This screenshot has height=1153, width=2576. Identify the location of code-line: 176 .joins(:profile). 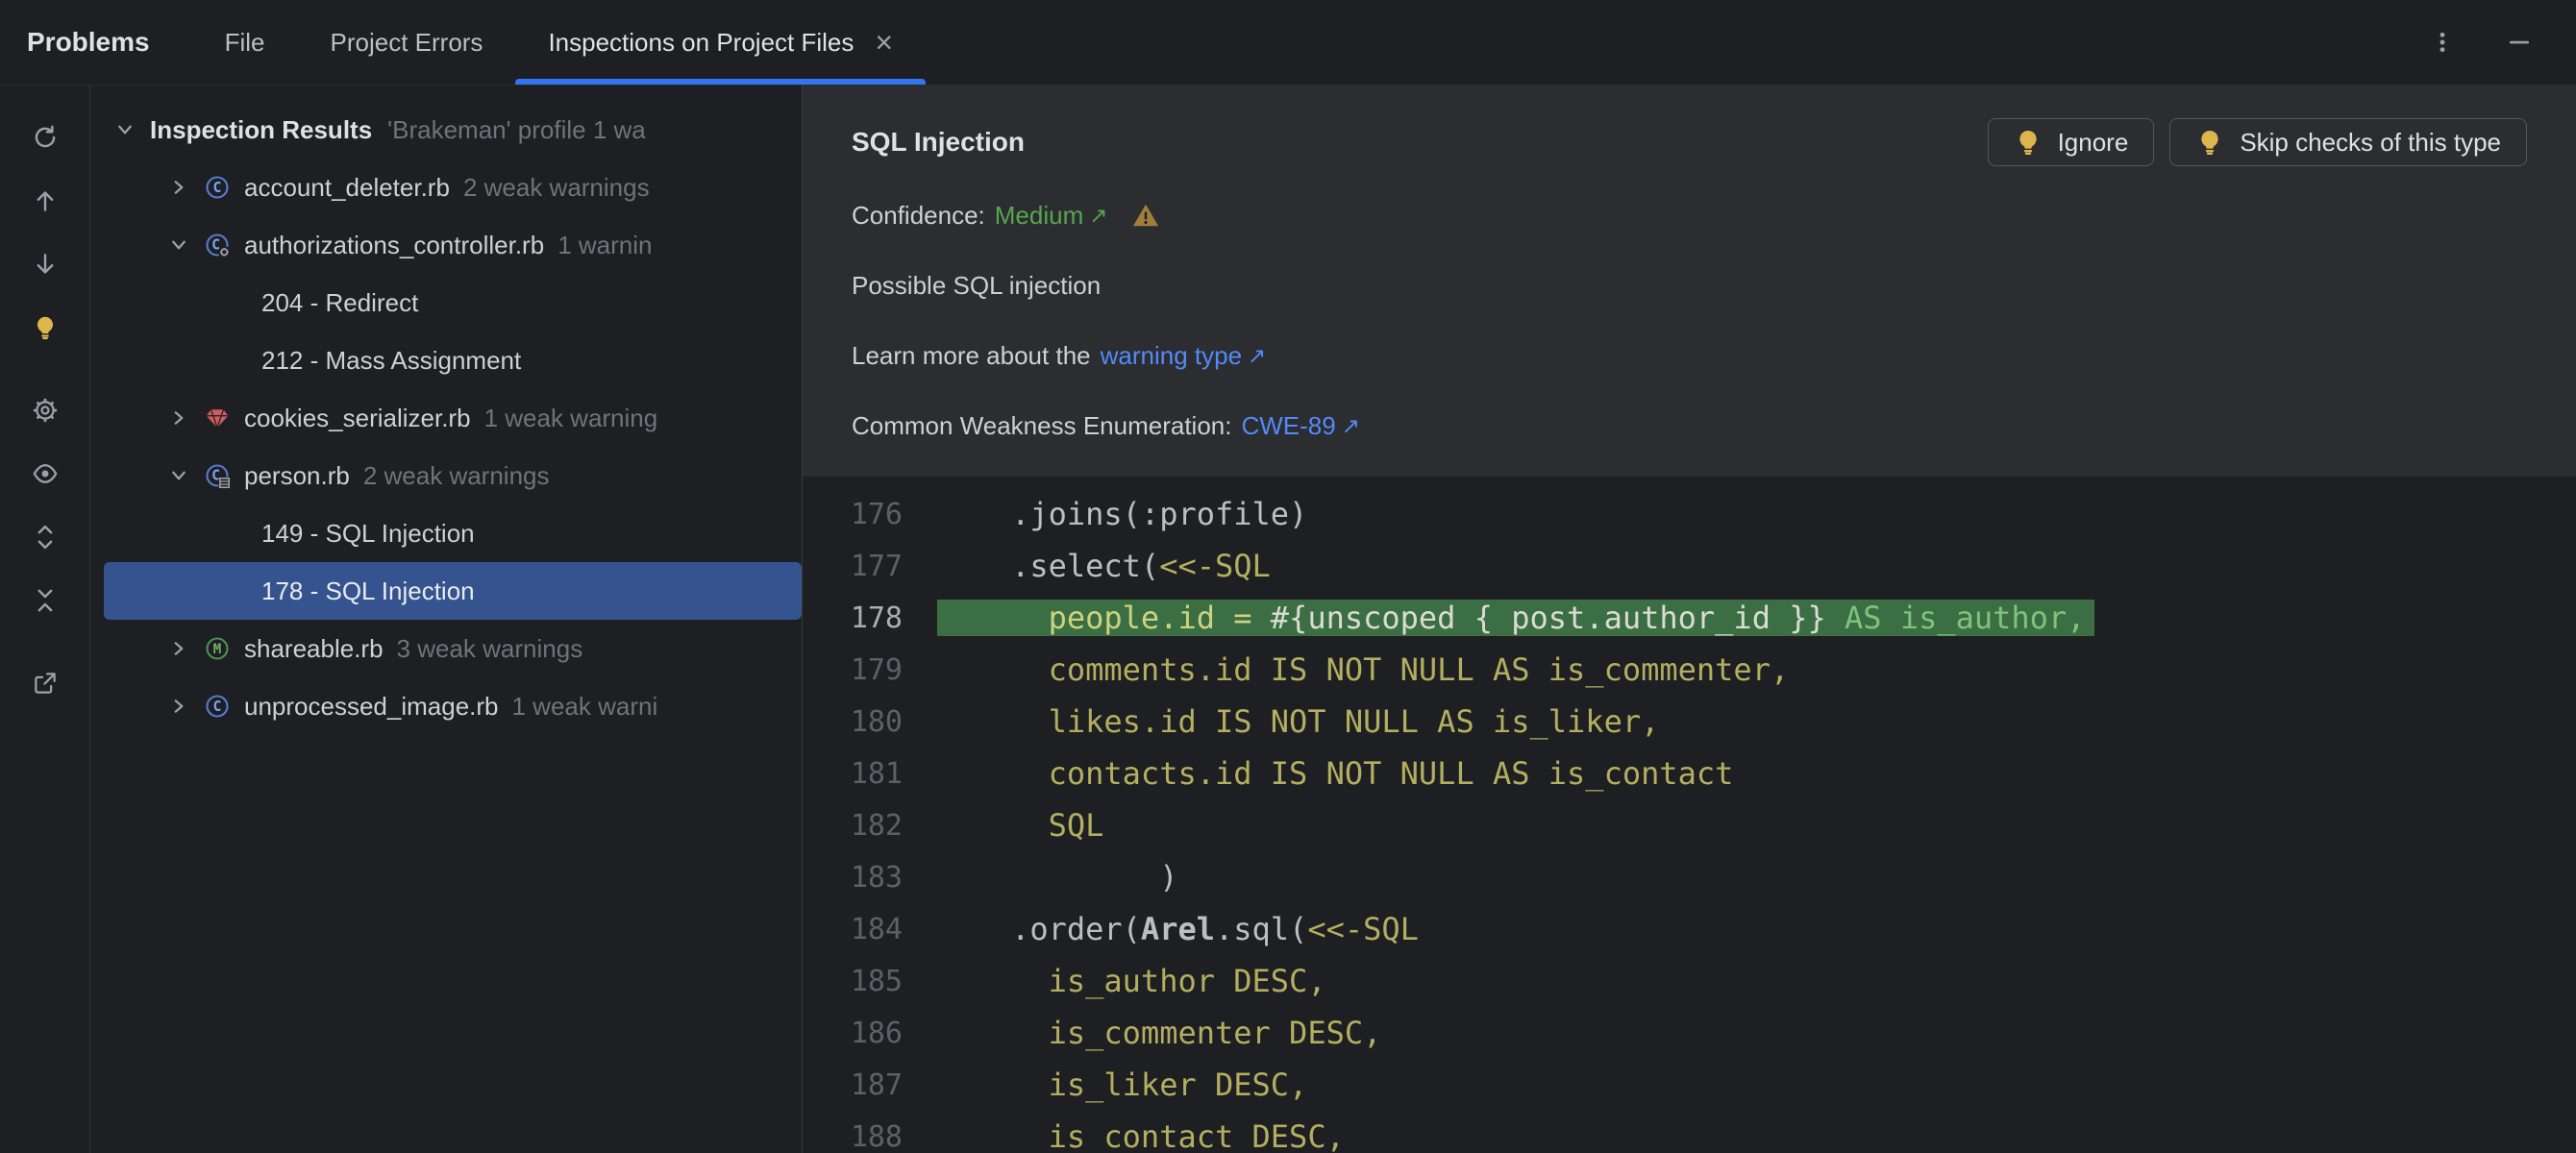
(1689, 514).